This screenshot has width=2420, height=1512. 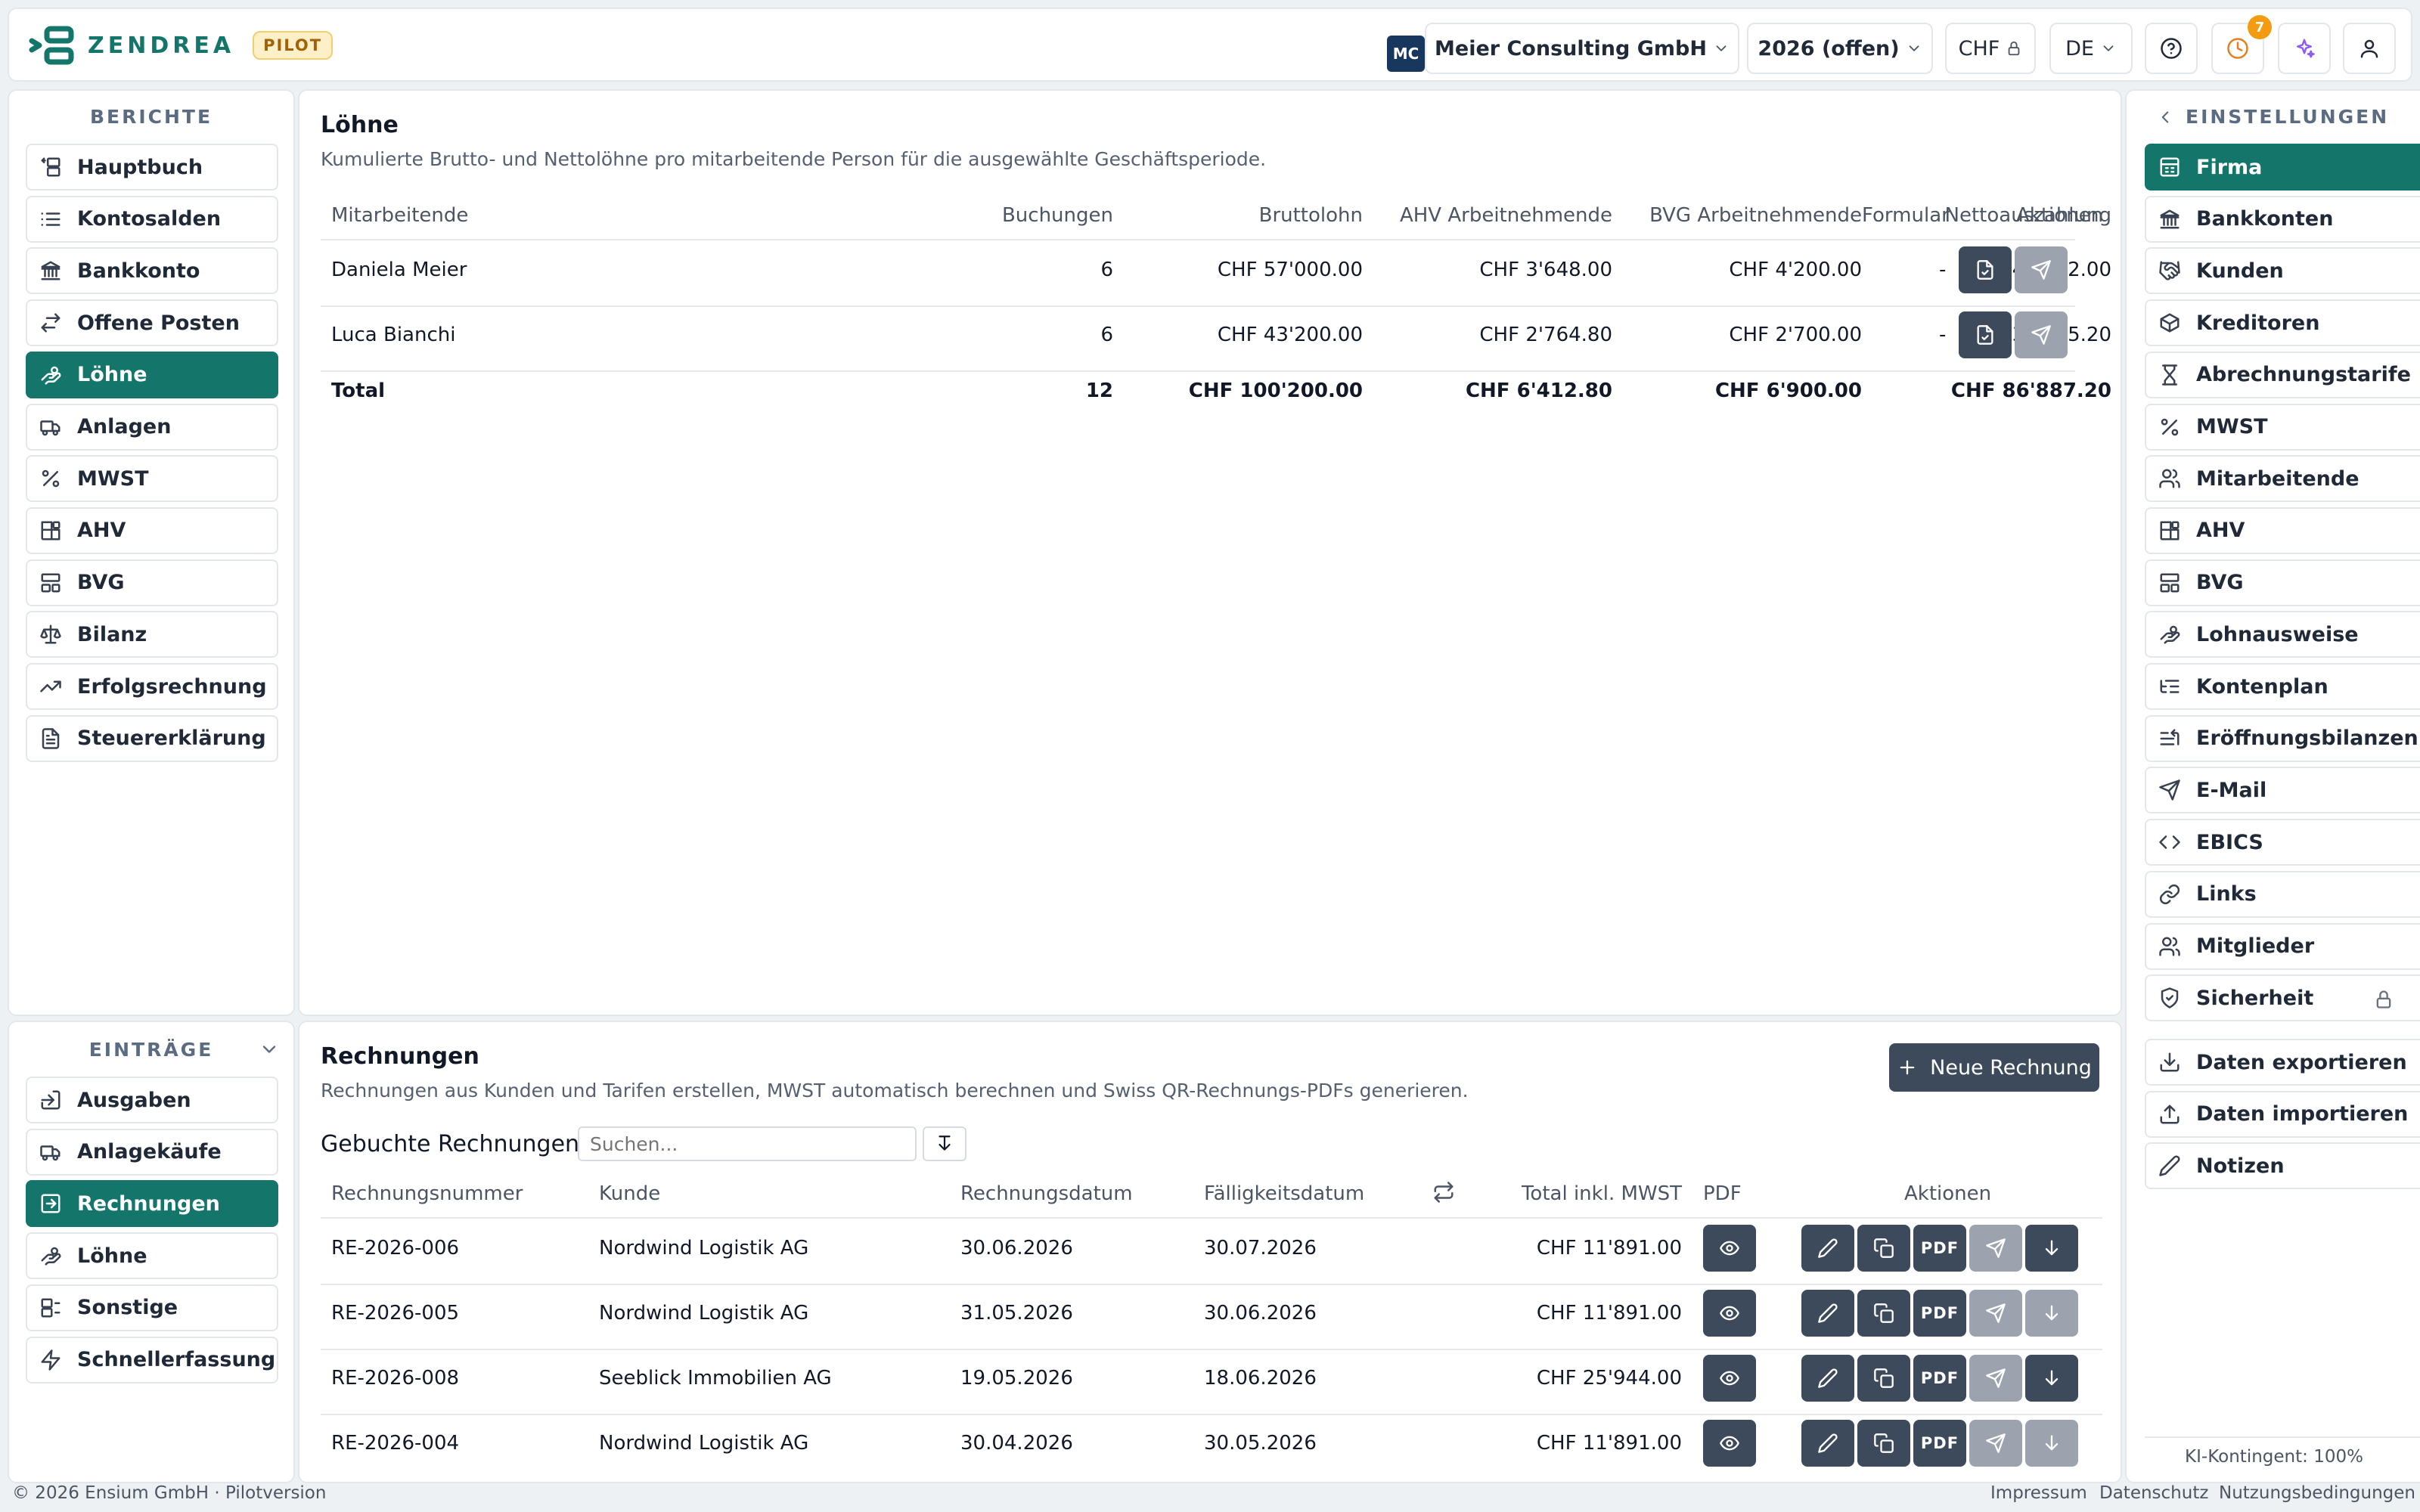 What do you see at coordinates (2369, 48) in the screenshot?
I see `user-menu-button` at bounding box center [2369, 48].